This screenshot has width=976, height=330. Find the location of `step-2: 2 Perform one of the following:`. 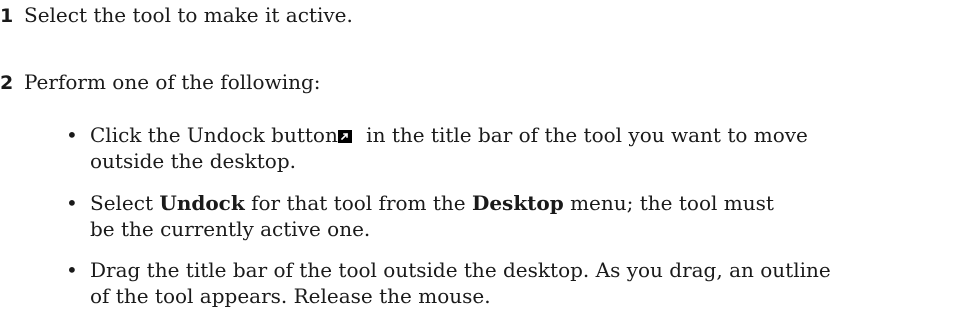

step-2: 2 Perform one of the following: is located at coordinates (160, 82).